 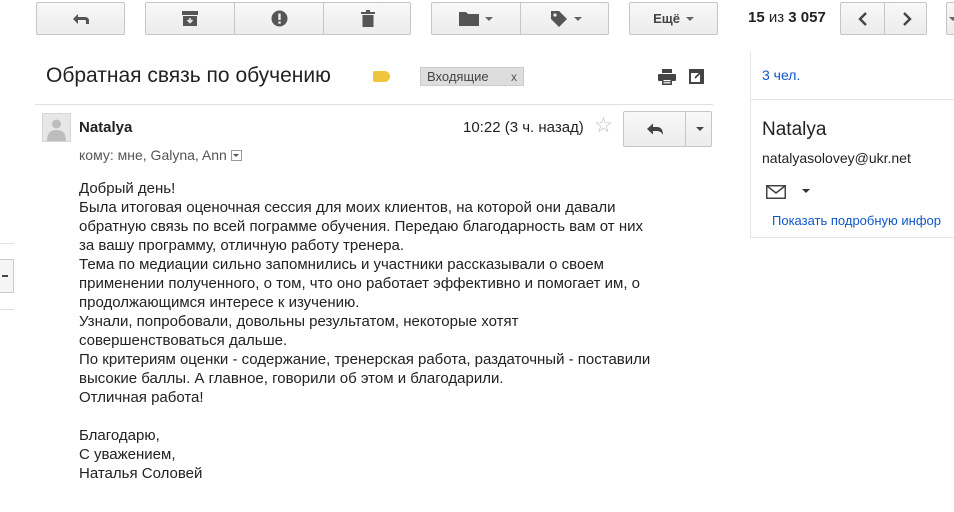 I want to click on people-count-link: 3 чел., so click(x=781, y=75).